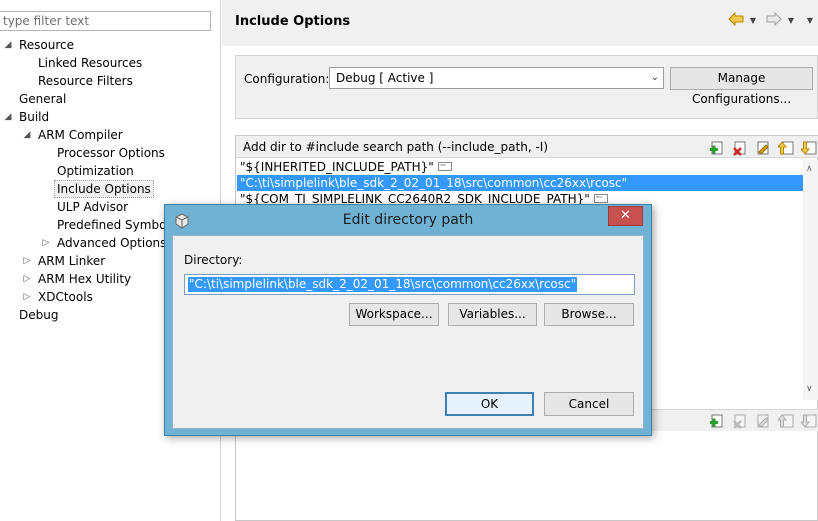 This screenshot has width=818, height=521. Describe the element at coordinates (809, 169) in the screenshot. I see `scroll-up-icon: ∧` at that location.